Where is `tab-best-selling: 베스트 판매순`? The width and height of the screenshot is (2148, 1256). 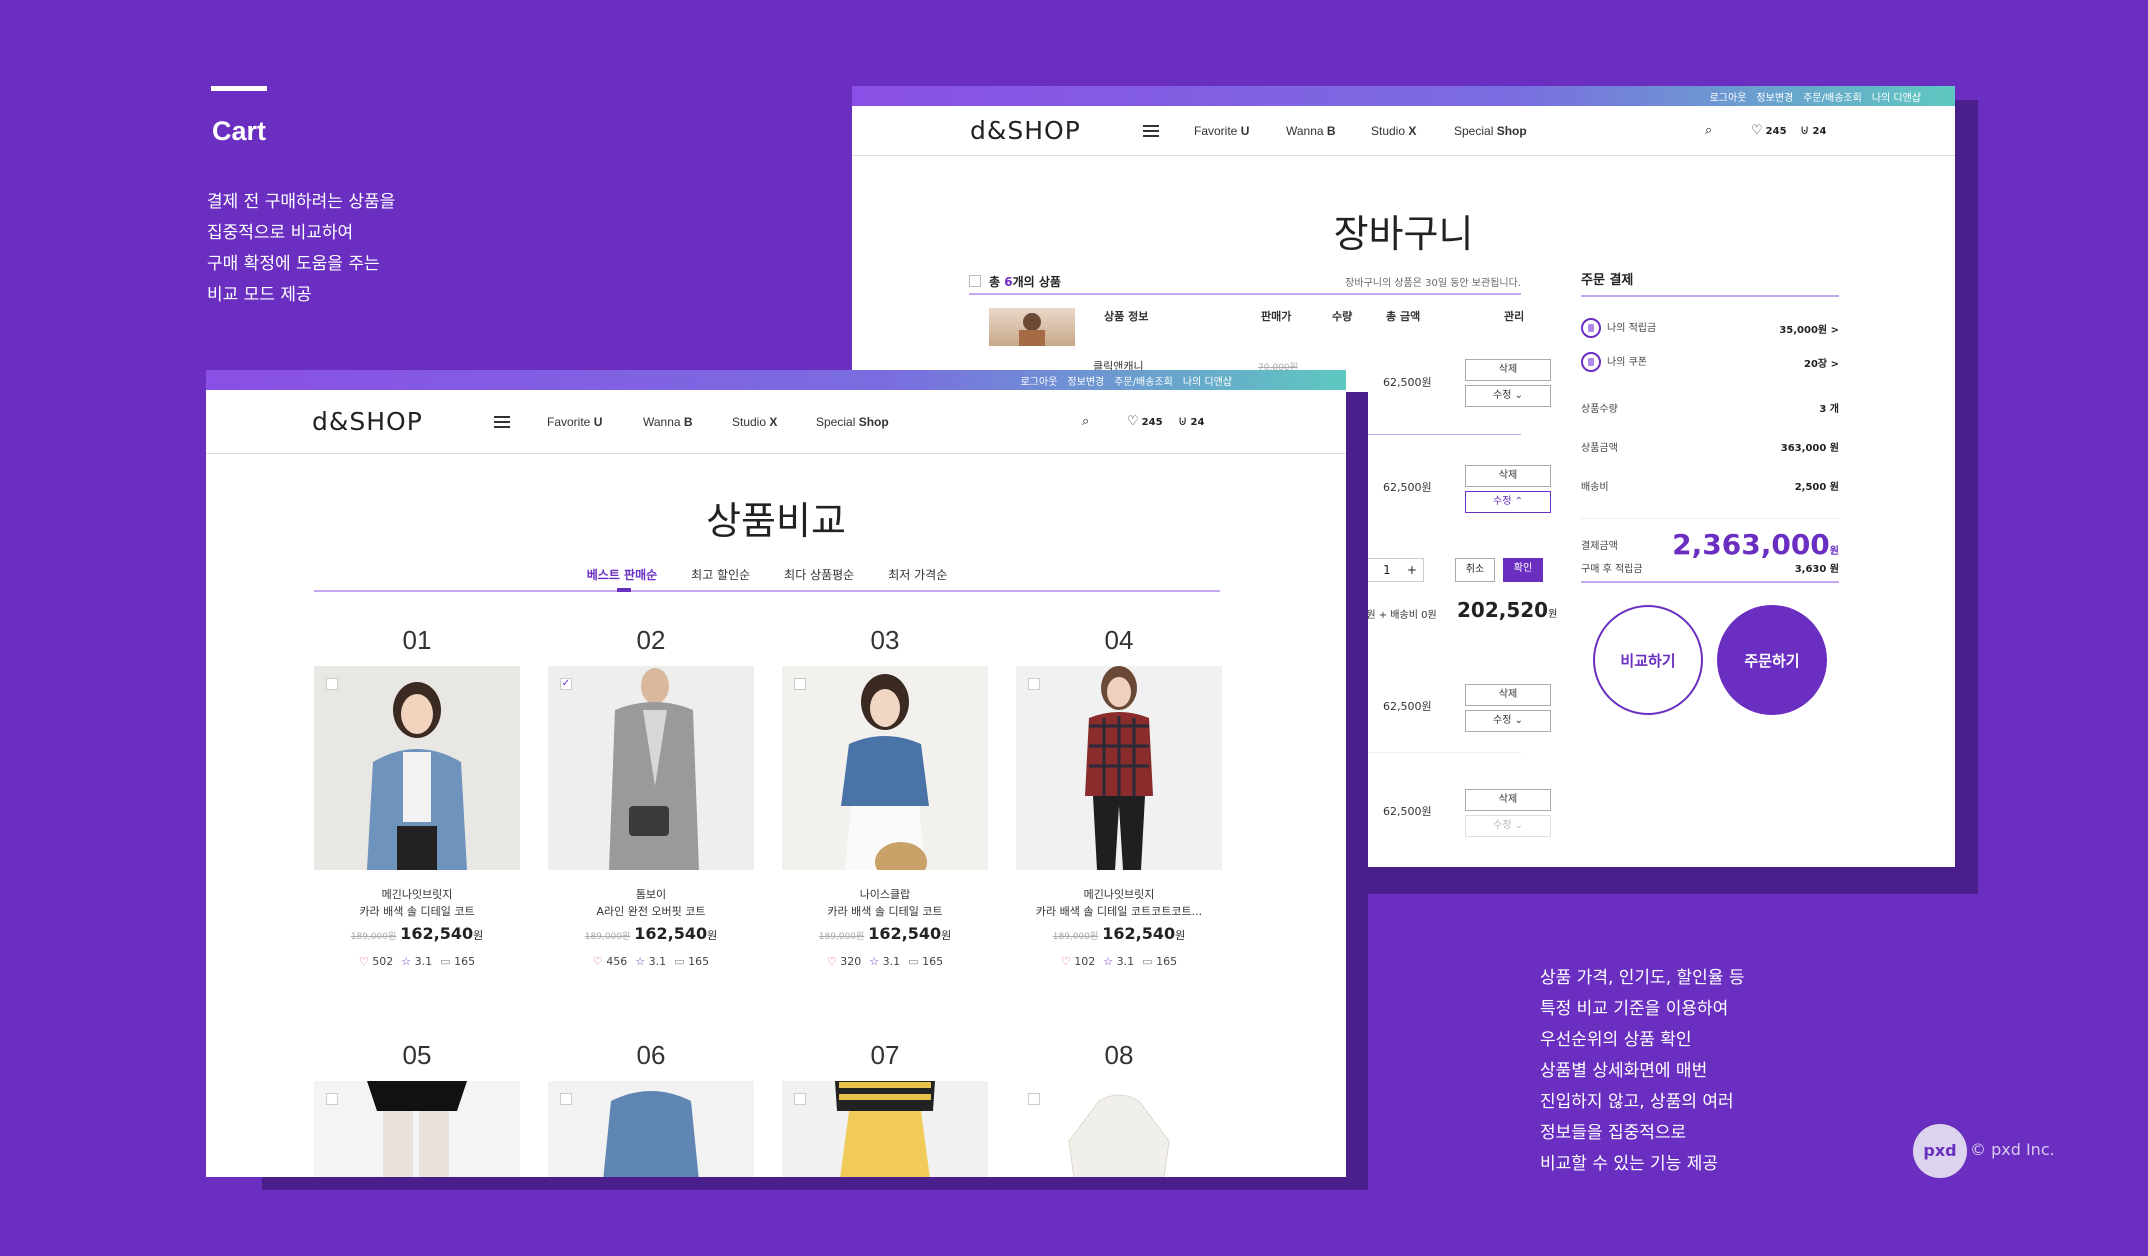 tab-best-selling: 베스트 판매순 is located at coordinates (622, 575).